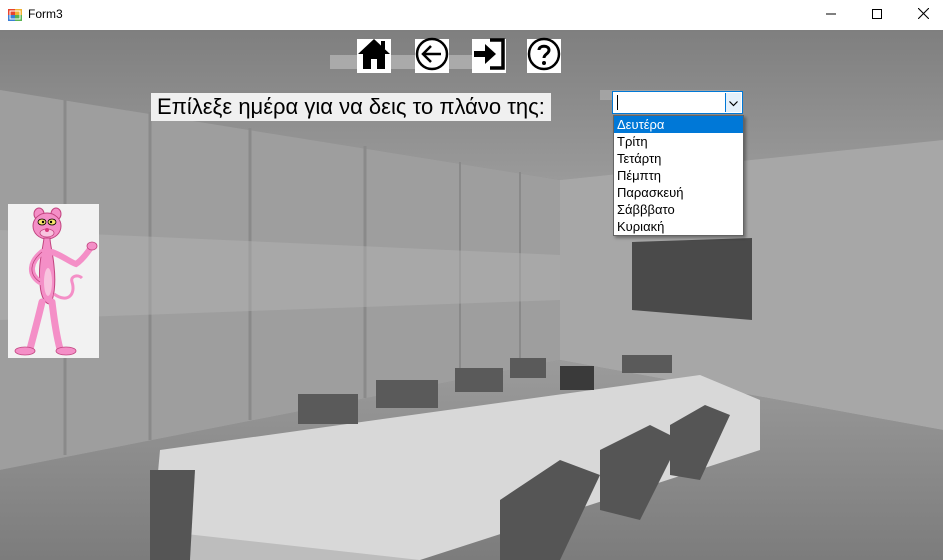  I want to click on day-option-monday: Δευτέρα, so click(678, 124).